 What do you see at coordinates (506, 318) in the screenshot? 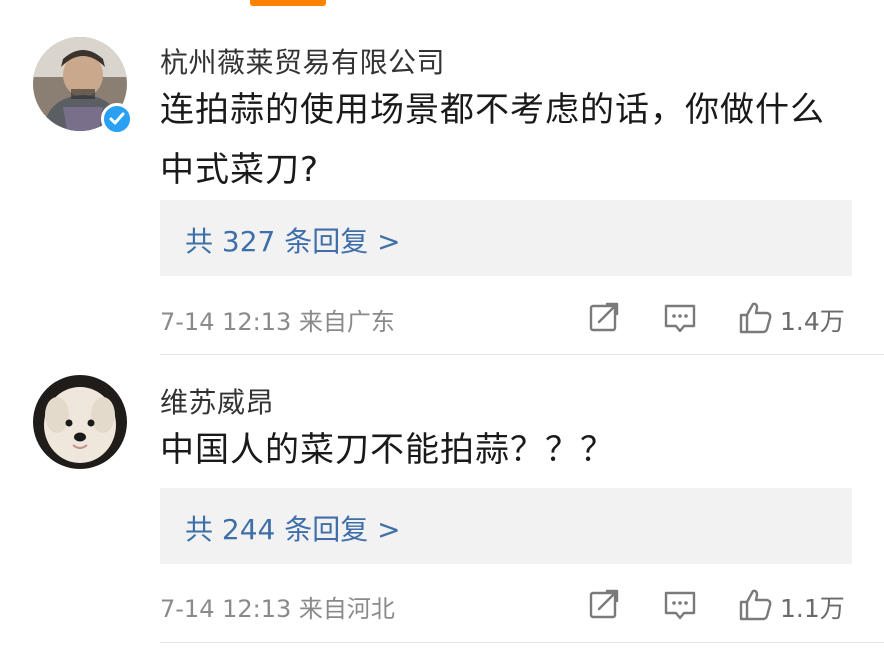
I see `comment-meta-row: 7-14 12:13 来自广东 1.4万` at bounding box center [506, 318].